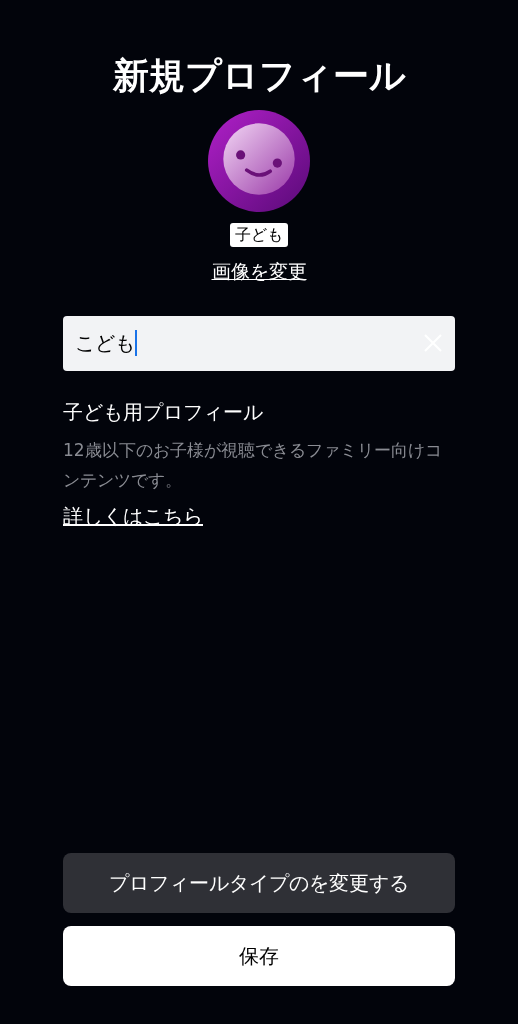 This screenshot has width=518, height=1024. Describe the element at coordinates (133, 515) in the screenshot. I see `learn-more-link: 詳しくはこちら` at that location.